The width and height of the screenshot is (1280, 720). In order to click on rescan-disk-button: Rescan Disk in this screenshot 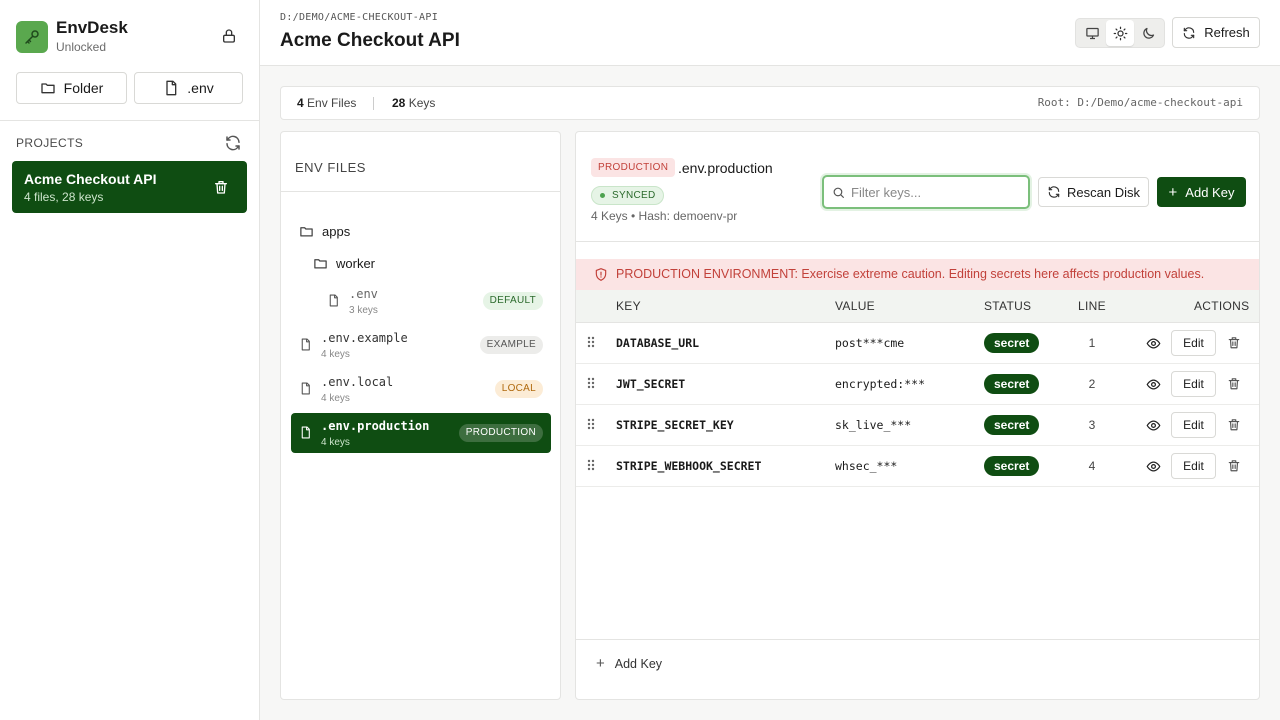, I will do `click(1093, 192)`.